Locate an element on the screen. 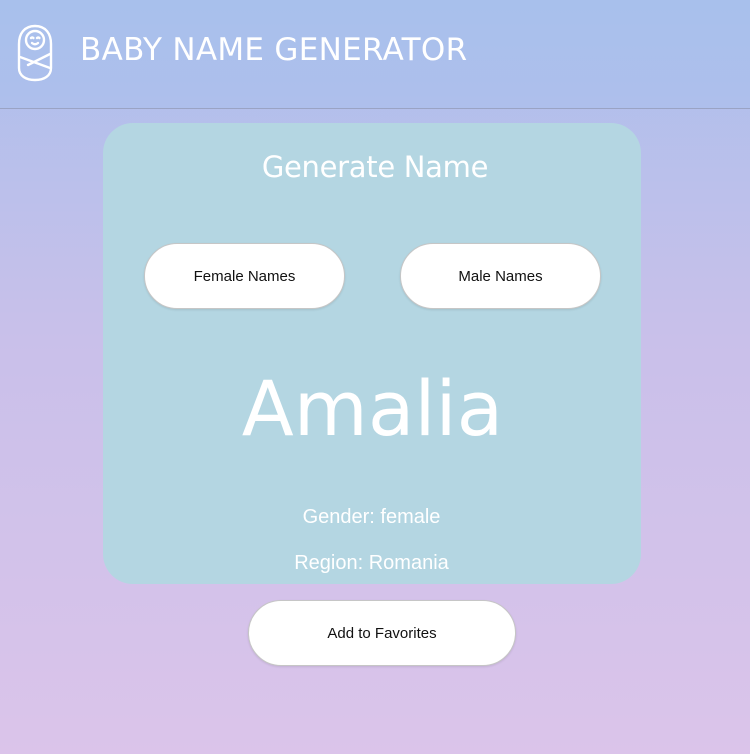 This screenshot has height=754, width=750. female-names-button: Female Names is located at coordinates (244, 276).